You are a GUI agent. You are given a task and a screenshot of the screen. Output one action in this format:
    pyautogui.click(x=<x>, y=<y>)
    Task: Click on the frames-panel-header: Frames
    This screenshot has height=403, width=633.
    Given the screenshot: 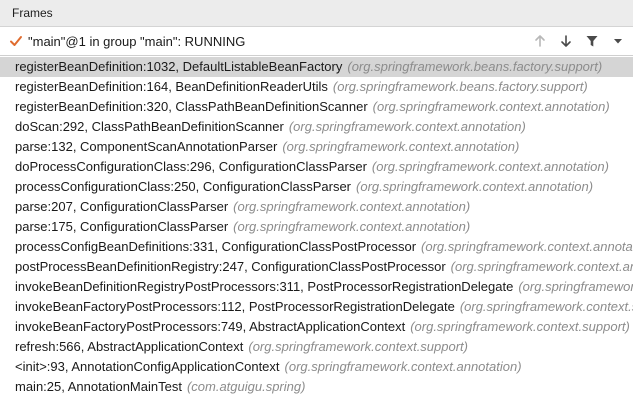 What is the action you would take?
    pyautogui.click(x=316, y=13)
    